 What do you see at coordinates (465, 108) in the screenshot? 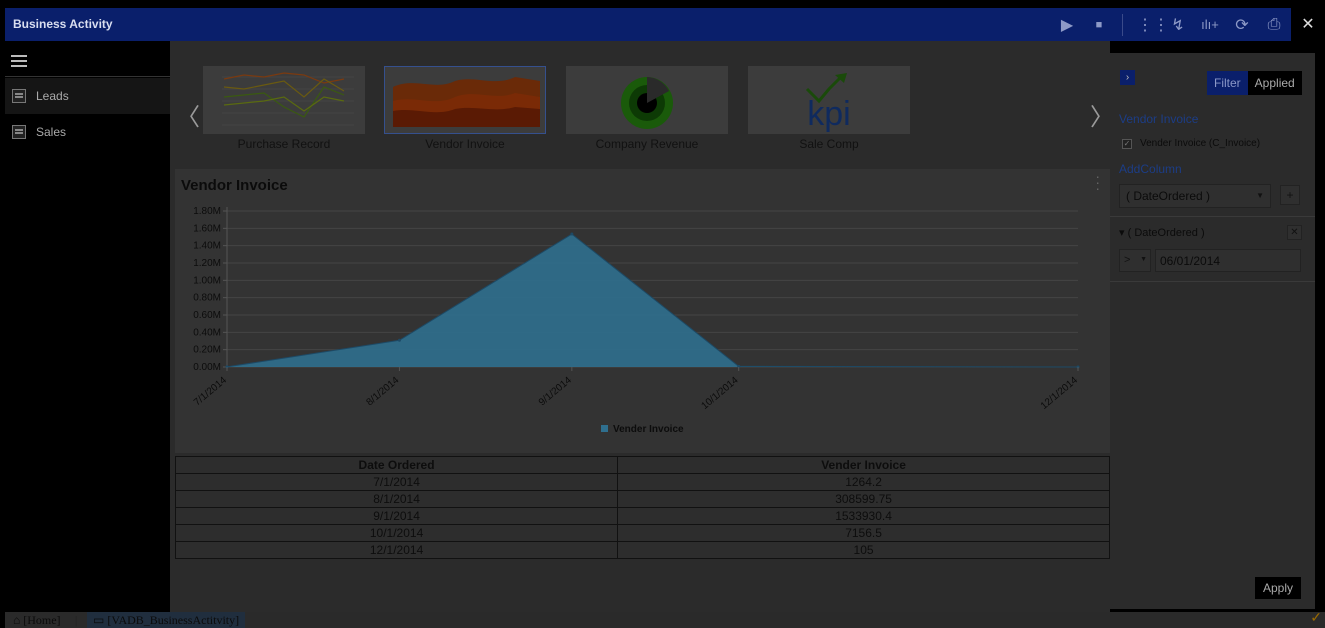
I see `thumb-vendor-invoice: Vendor Invoice` at bounding box center [465, 108].